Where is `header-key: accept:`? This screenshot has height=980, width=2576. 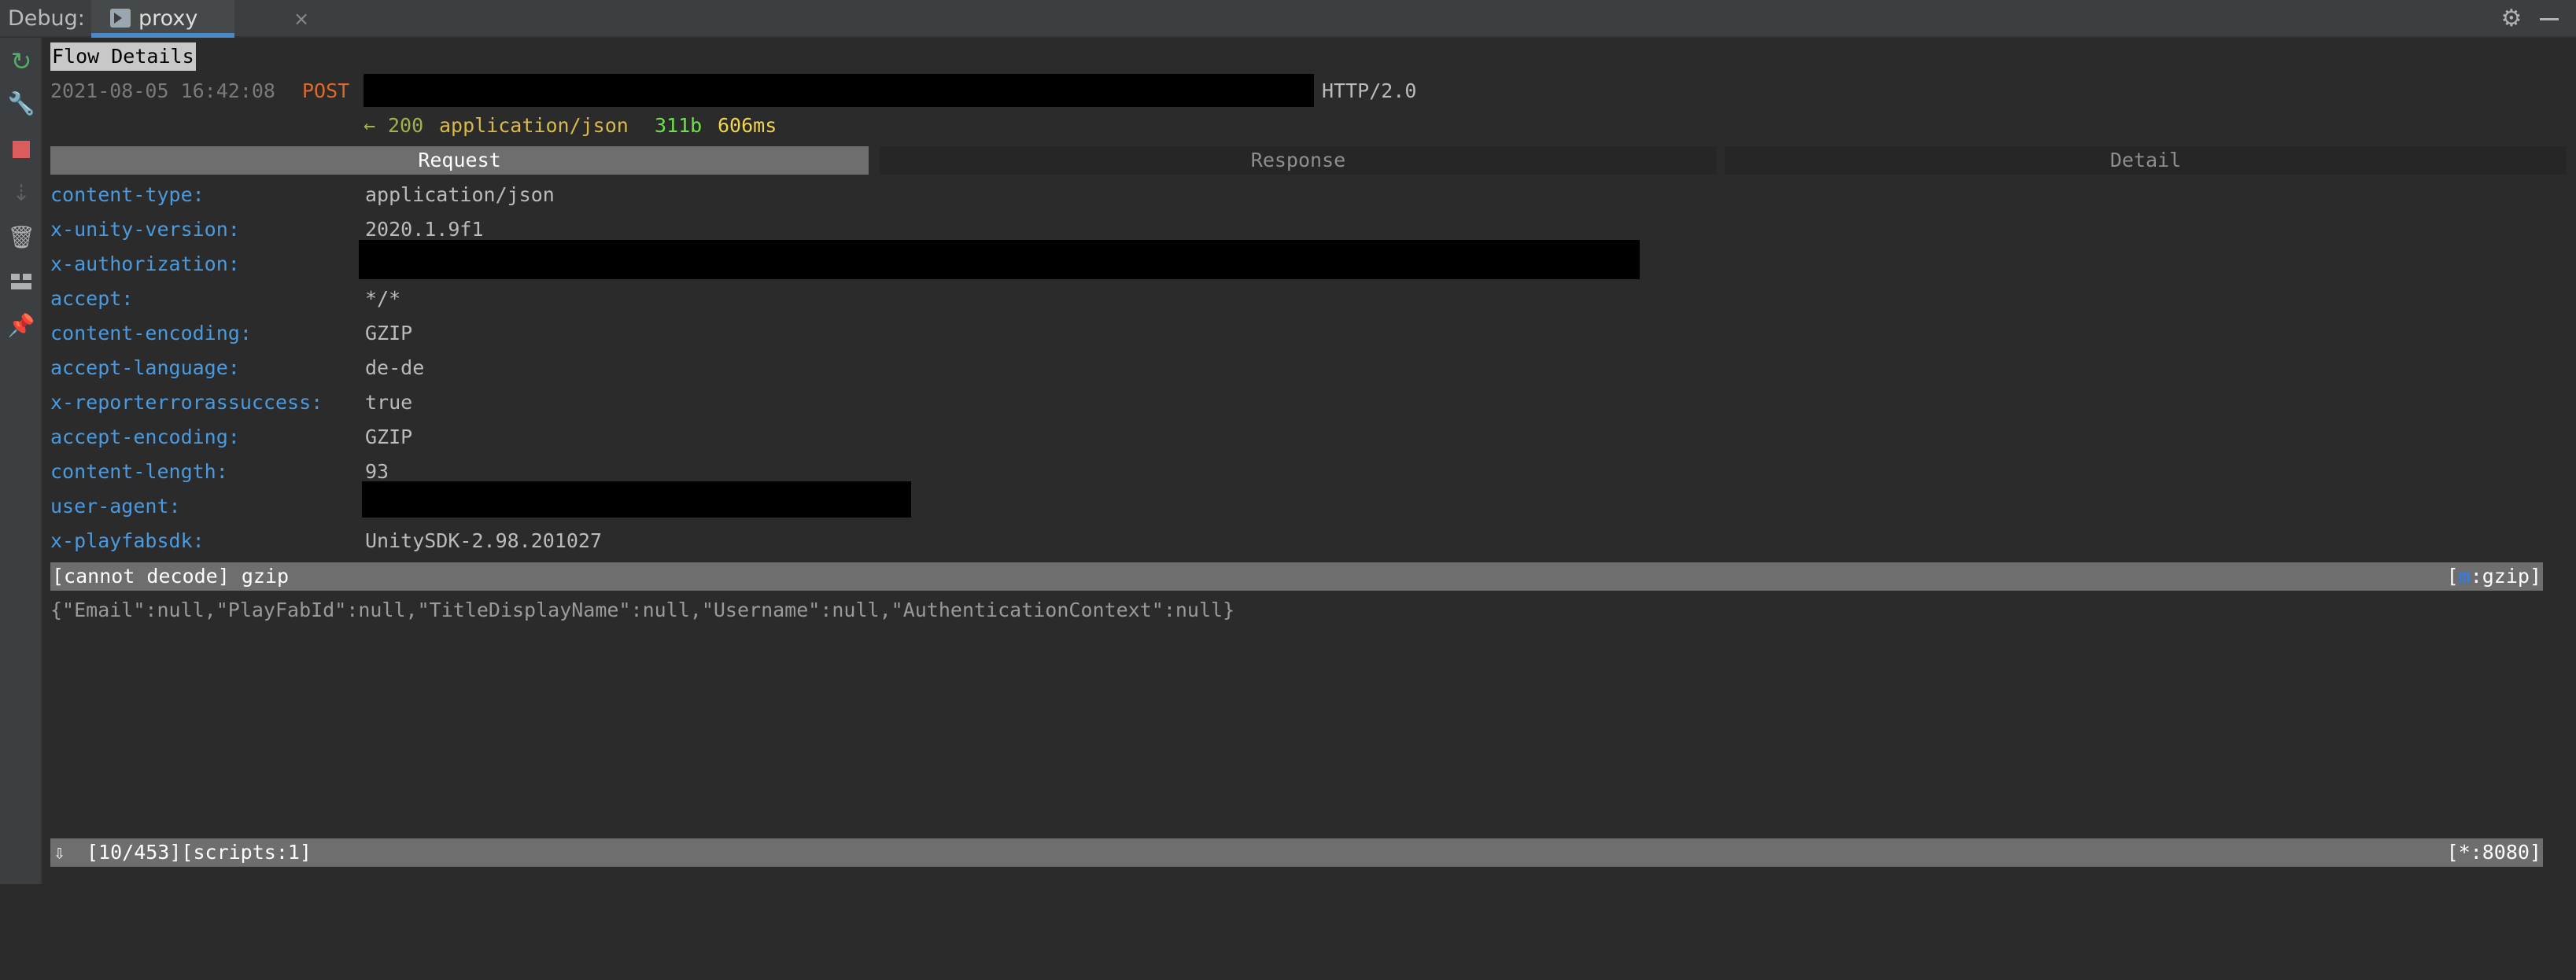 header-key: accept: is located at coordinates (92, 299).